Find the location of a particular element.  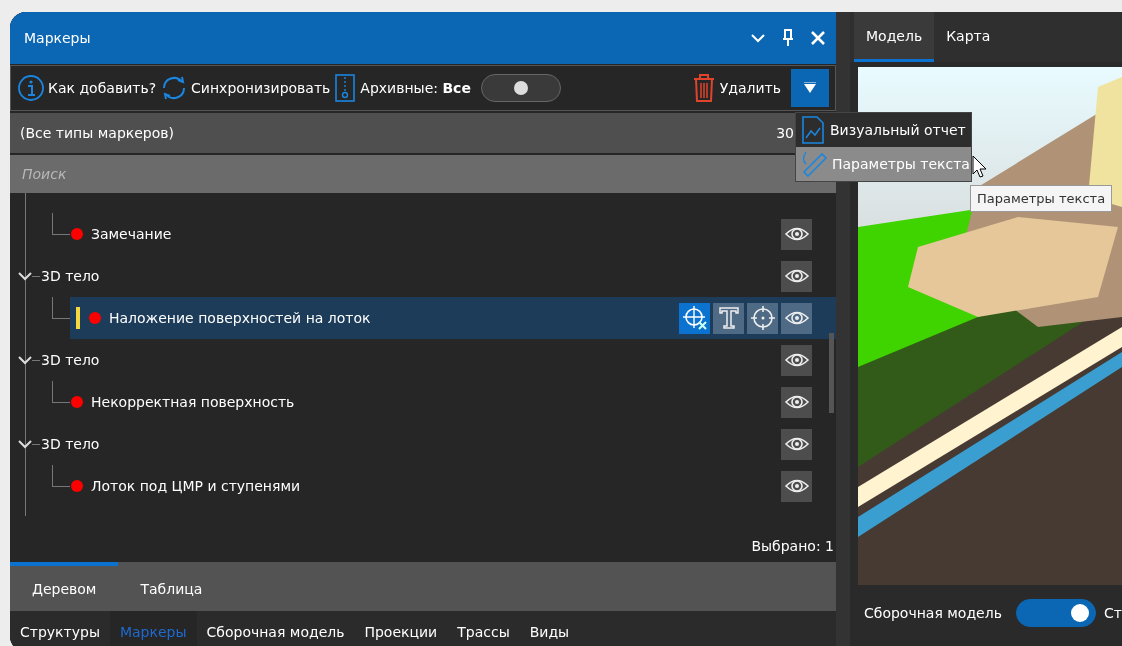

tooltip: Параметры текста is located at coordinates (1041, 198).